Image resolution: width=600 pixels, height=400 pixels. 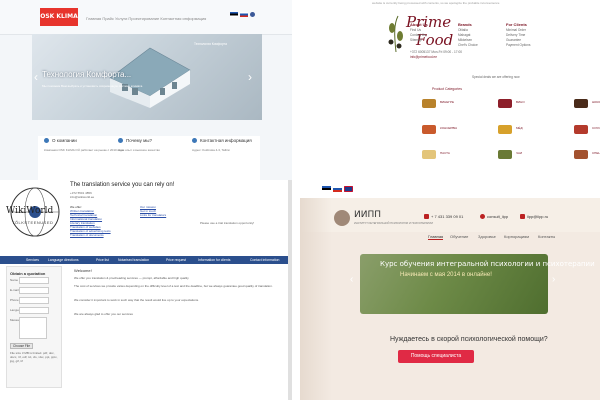 What do you see at coordinates (30, 211) in the screenshot?
I see `wiki-logo-line1: WikiWorld` at bounding box center [30, 211].